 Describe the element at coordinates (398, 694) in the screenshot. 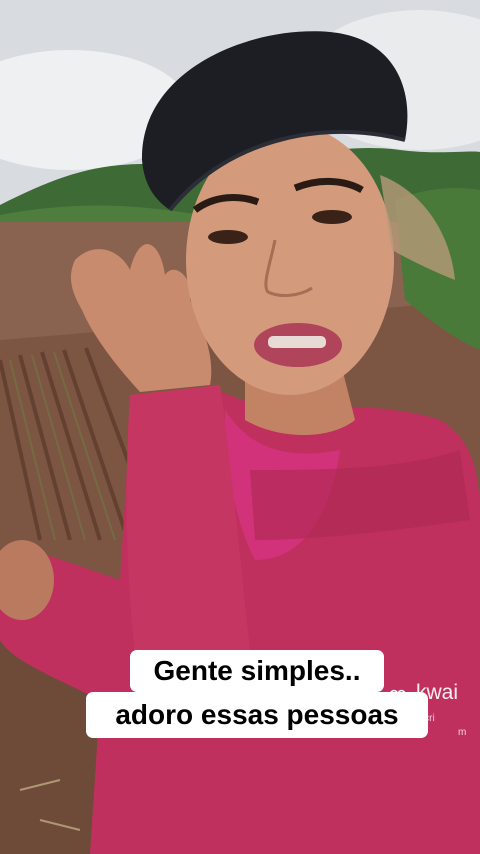

I see `kwai-logo-icon` at that location.